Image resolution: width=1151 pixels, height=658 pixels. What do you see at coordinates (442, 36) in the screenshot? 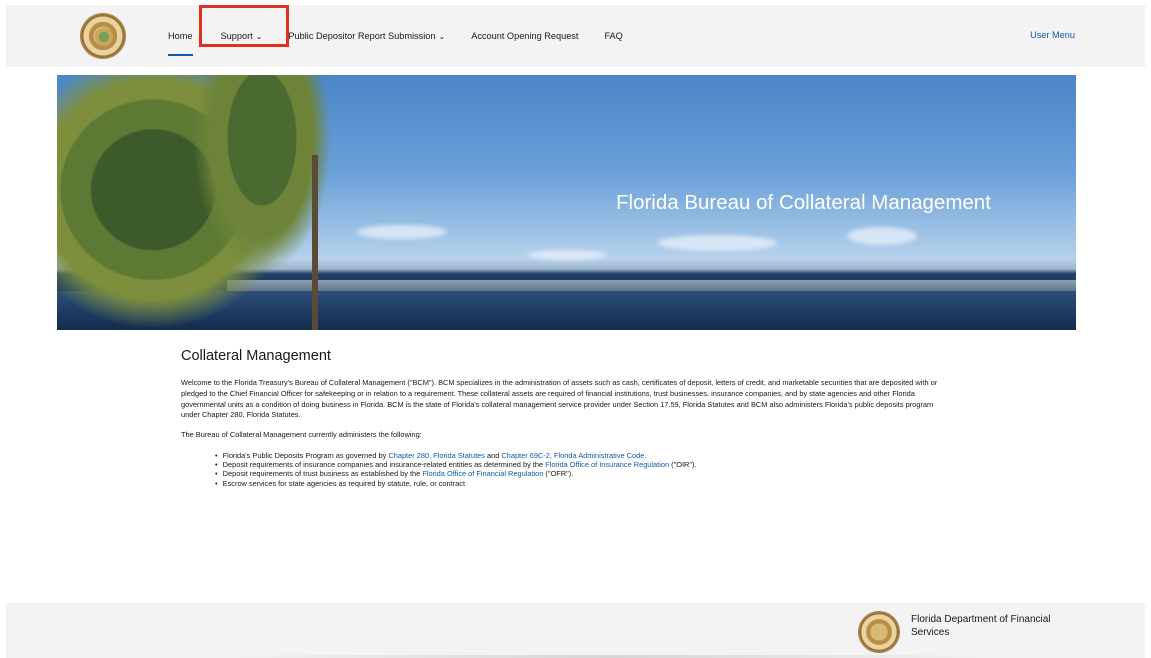
I see `chevron-down-icon: ⌄` at bounding box center [442, 36].